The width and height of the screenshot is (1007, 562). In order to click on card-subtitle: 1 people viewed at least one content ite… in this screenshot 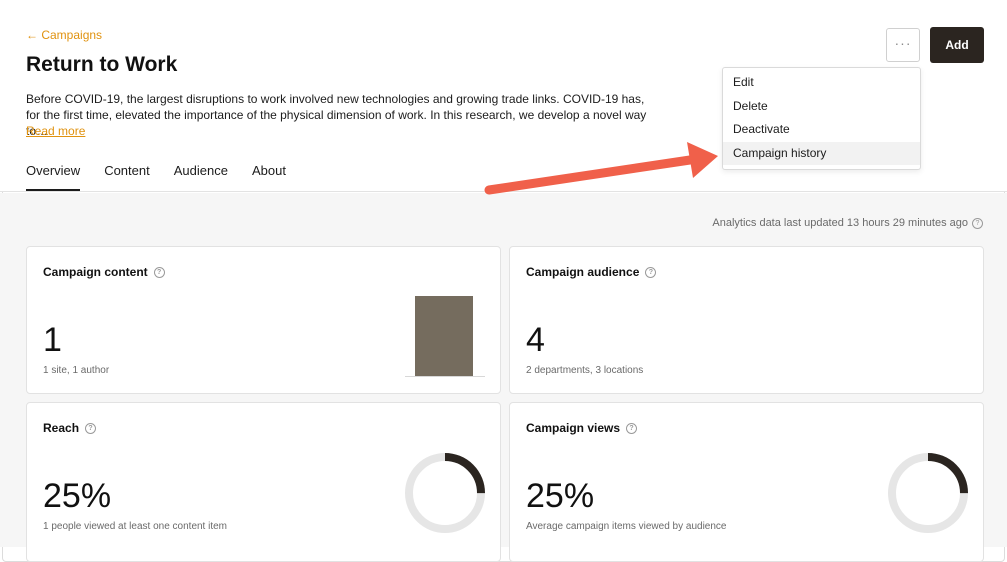, I will do `click(135, 526)`.